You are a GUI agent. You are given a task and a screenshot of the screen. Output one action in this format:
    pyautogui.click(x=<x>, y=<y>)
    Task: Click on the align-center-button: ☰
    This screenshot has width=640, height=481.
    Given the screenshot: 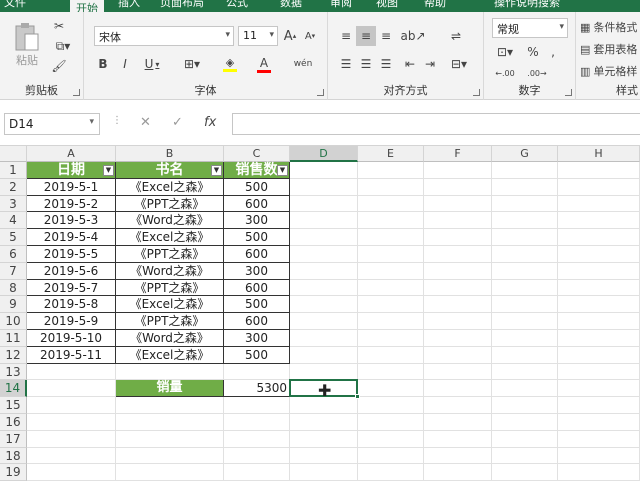 What is the action you would take?
    pyautogui.click(x=366, y=64)
    